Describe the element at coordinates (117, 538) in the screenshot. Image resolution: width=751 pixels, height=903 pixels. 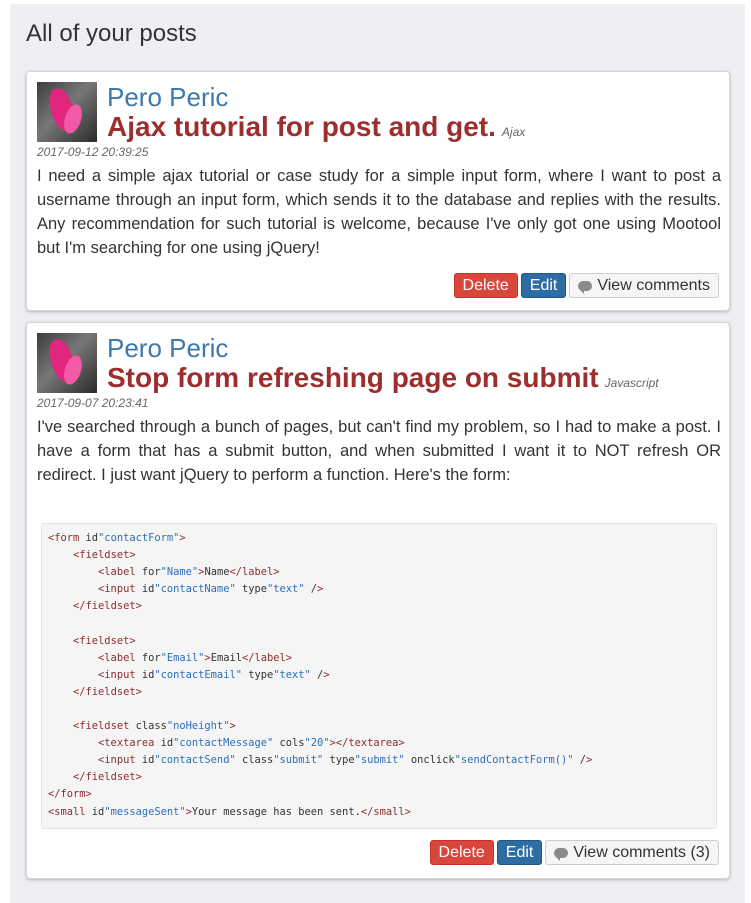
I see `code-line: <form id"contactForm">` at that location.